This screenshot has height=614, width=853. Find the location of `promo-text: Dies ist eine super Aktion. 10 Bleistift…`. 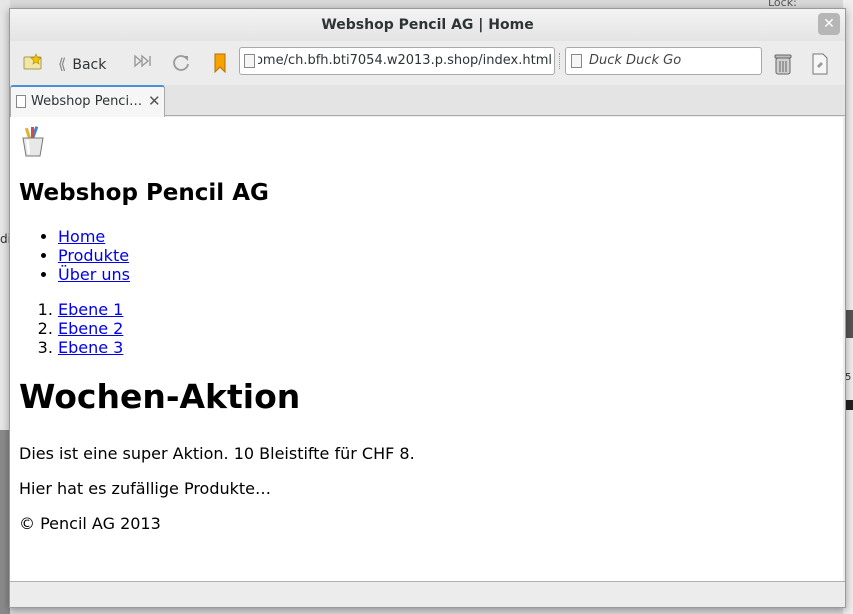

promo-text: Dies ist eine super Aktion. 10 Bleistift… is located at coordinates (217, 453).